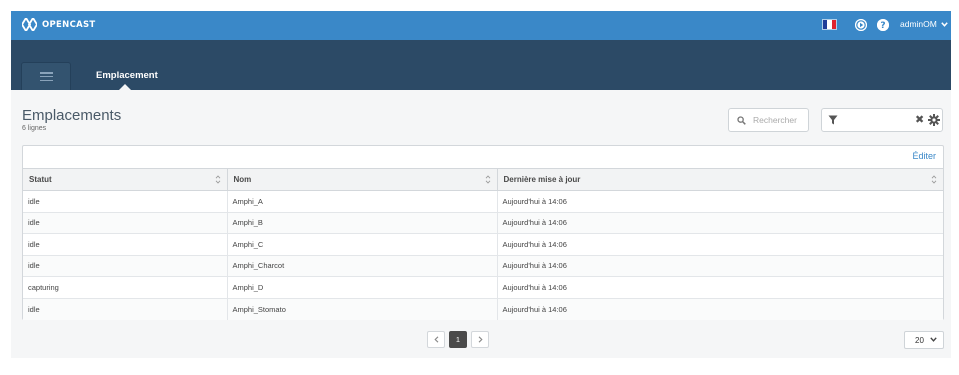  I want to click on table-row: idle Amphi_B Aujourd'hui à 14:06, so click(483, 223).